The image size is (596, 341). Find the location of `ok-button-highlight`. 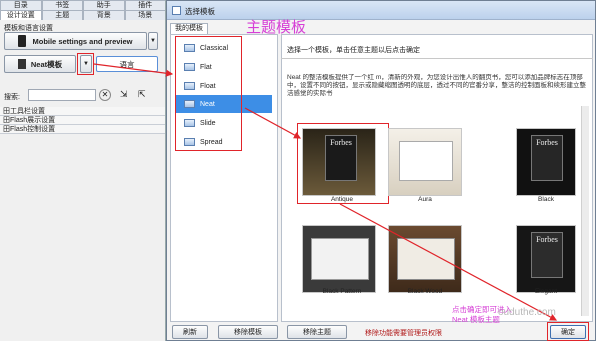

ok-button-highlight is located at coordinates (568, 331).